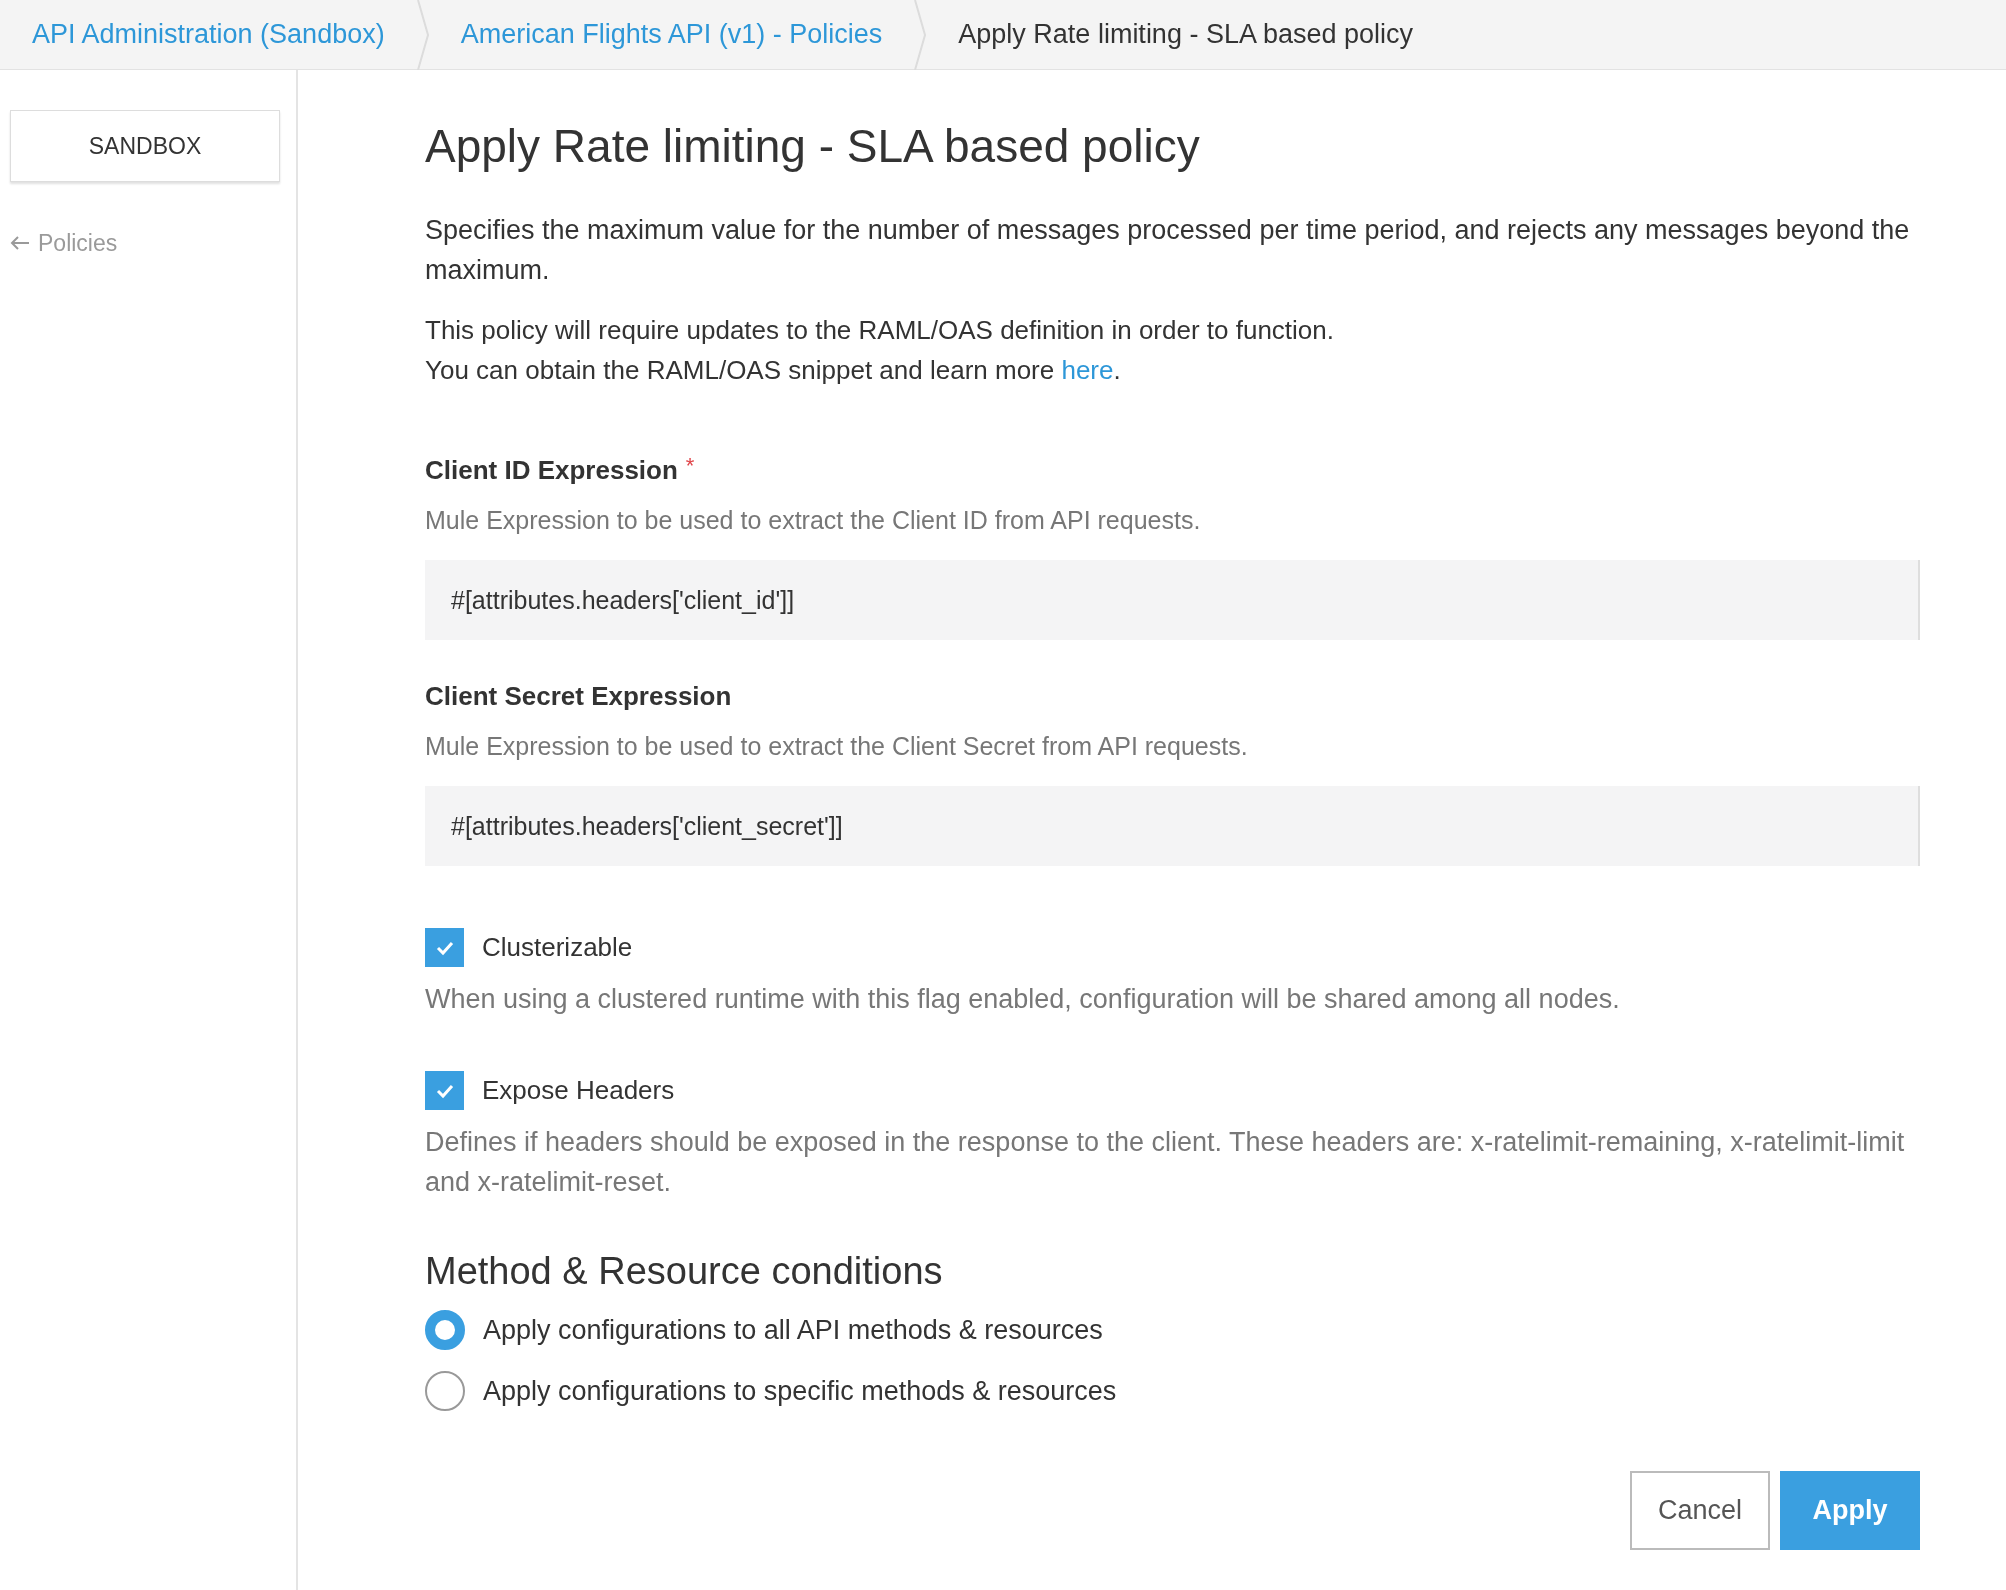 The height and width of the screenshot is (1590, 2006). What do you see at coordinates (793, 1330) in the screenshot?
I see `radio-label: Apply configurations to all API methods & resources` at bounding box center [793, 1330].